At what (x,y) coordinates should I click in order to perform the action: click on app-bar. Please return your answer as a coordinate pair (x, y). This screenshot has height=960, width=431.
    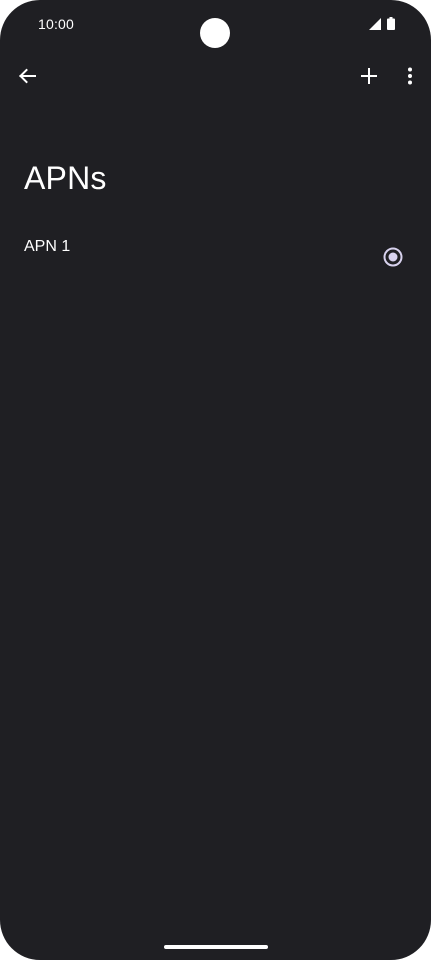
    Looking at the image, I should click on (215, 78).